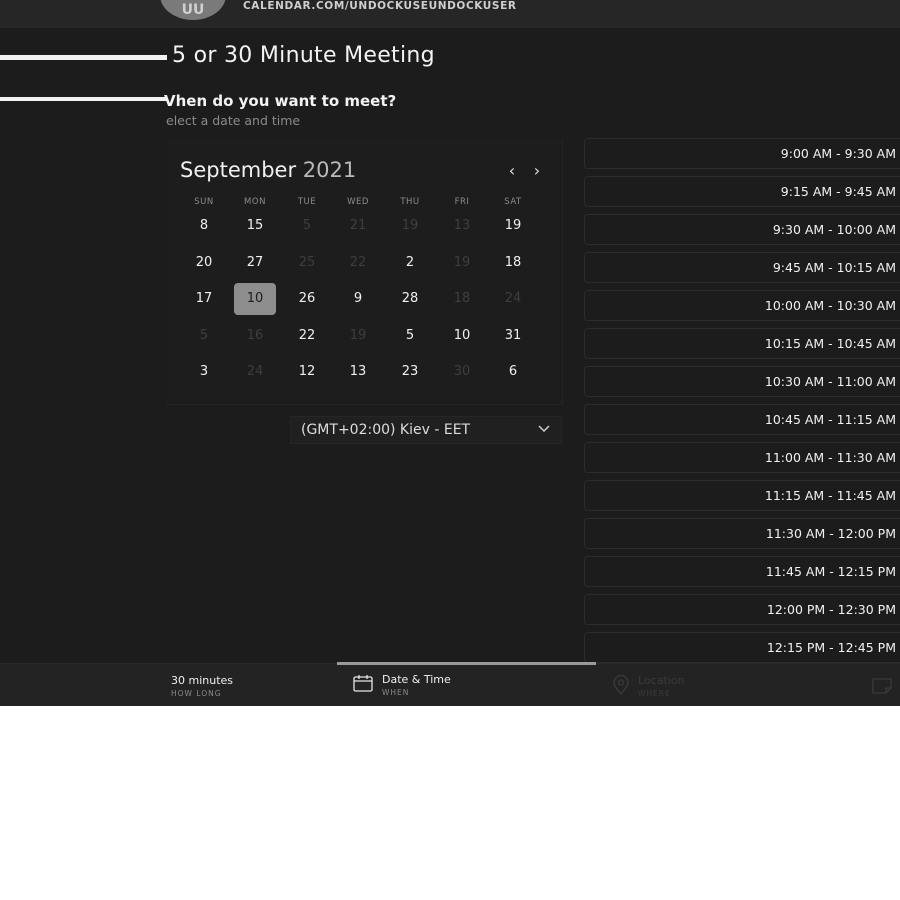 The image size is (900, 900). What do you see at coordinates (204, 226) in the screenshot?
I see `calendar-day: 8` at bounding box center [204, 226].